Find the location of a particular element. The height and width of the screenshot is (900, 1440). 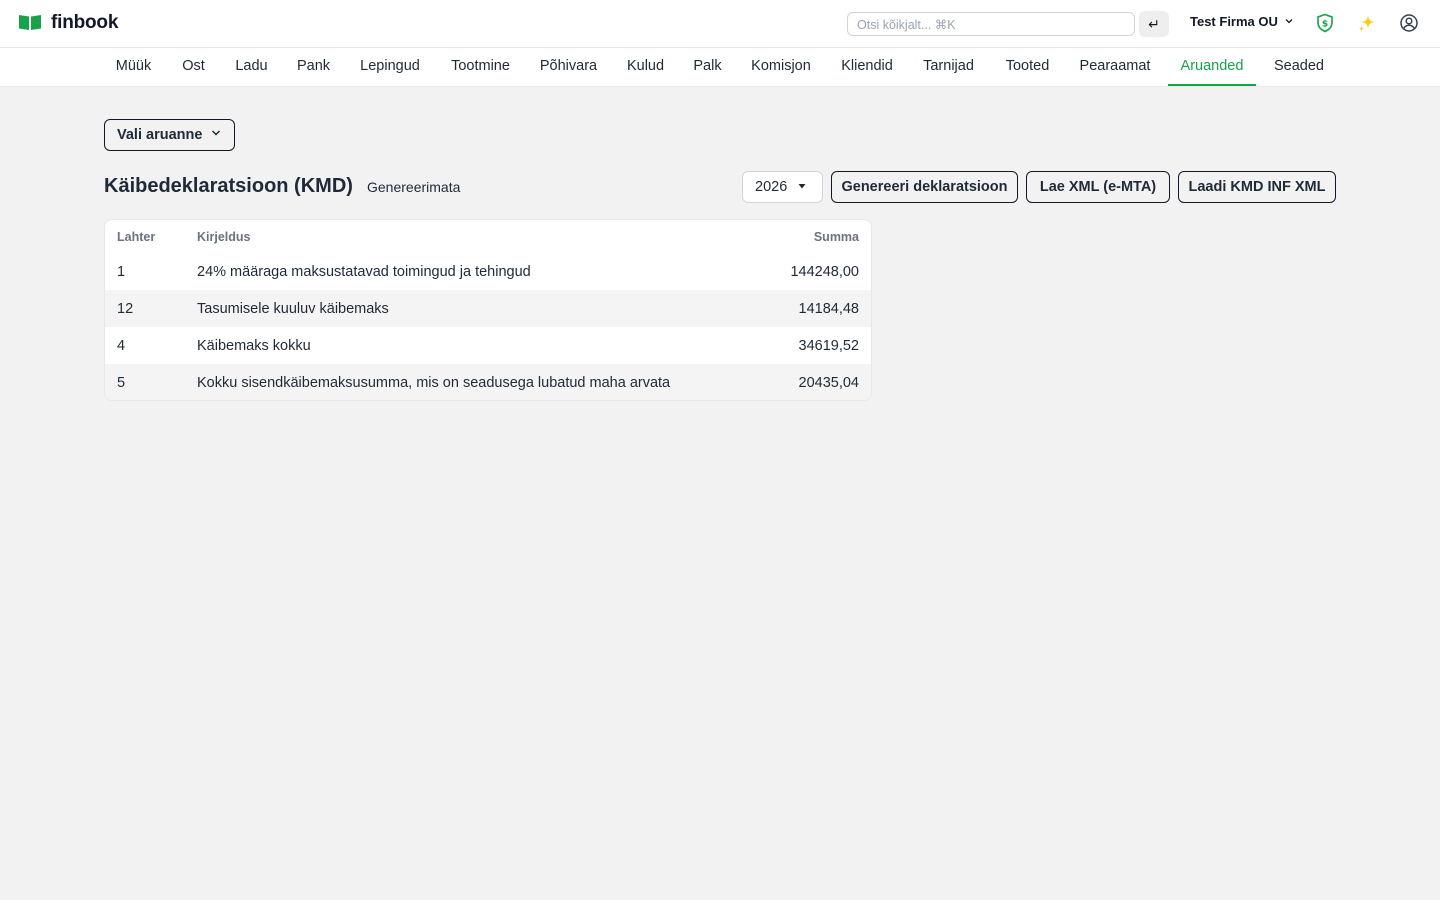

shield-dollar-icon: $ is located at coordinates (1325, 23).